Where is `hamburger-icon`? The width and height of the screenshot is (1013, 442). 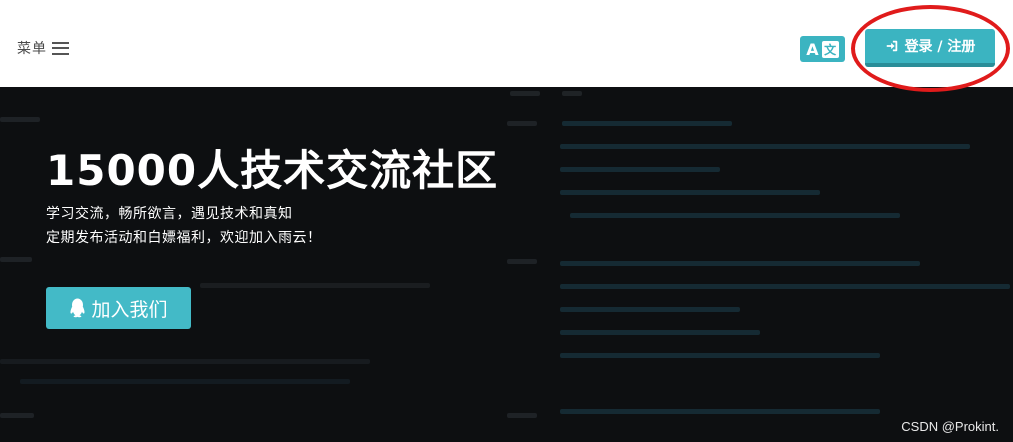
hamburger-icon is located at coordinates (60, 48).